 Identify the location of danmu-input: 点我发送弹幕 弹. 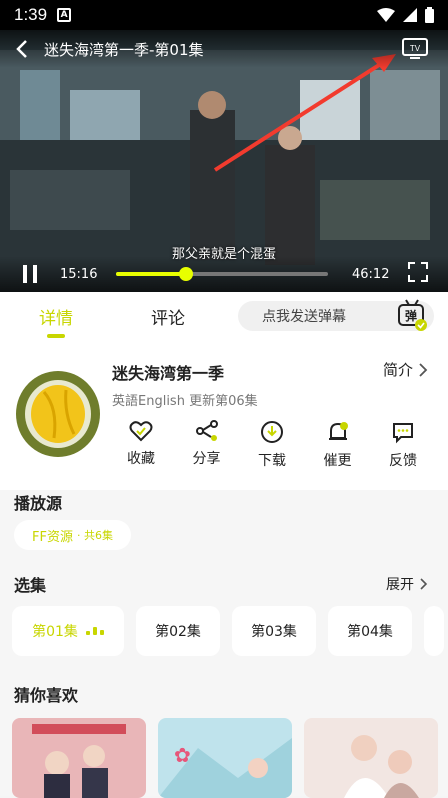
(336, 315).